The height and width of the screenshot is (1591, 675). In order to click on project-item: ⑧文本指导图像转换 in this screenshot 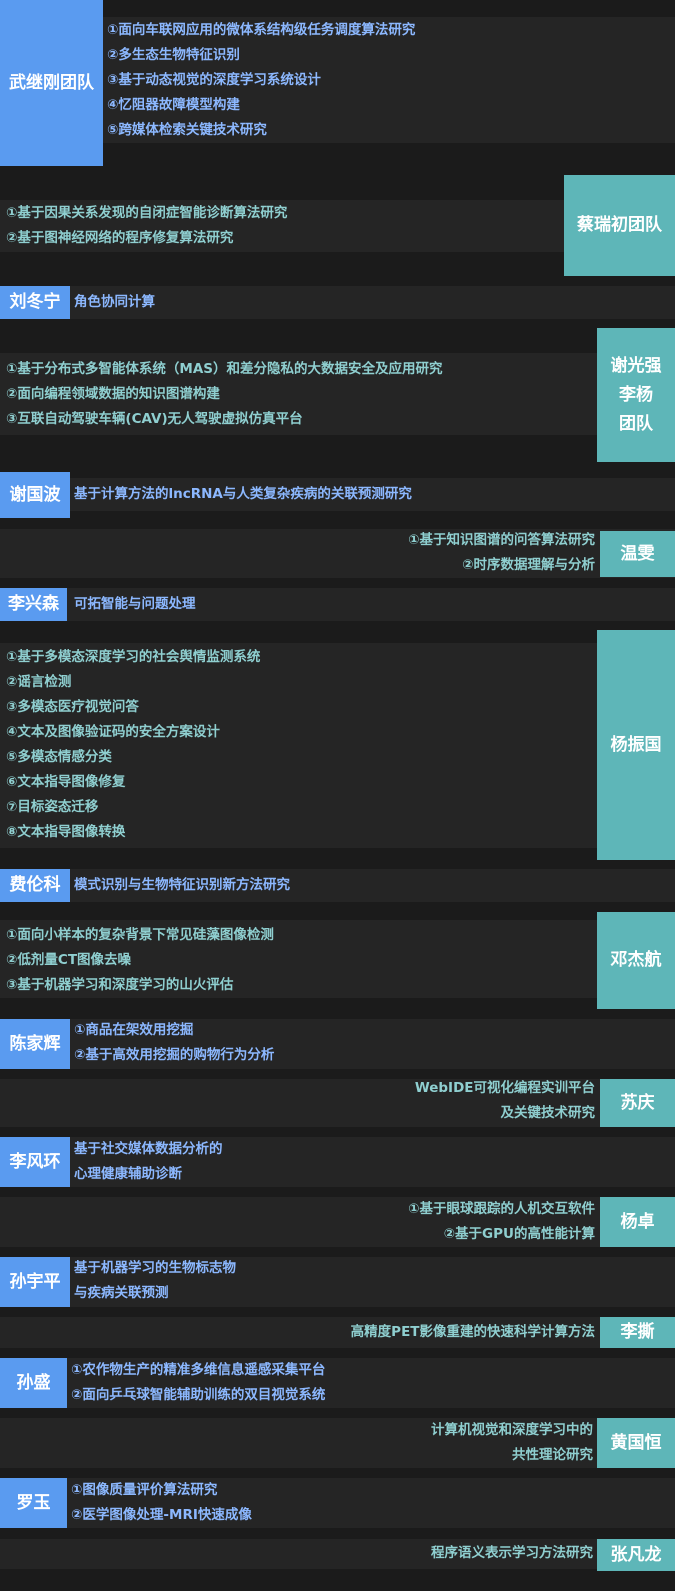, I will do `click(66, 832)`.